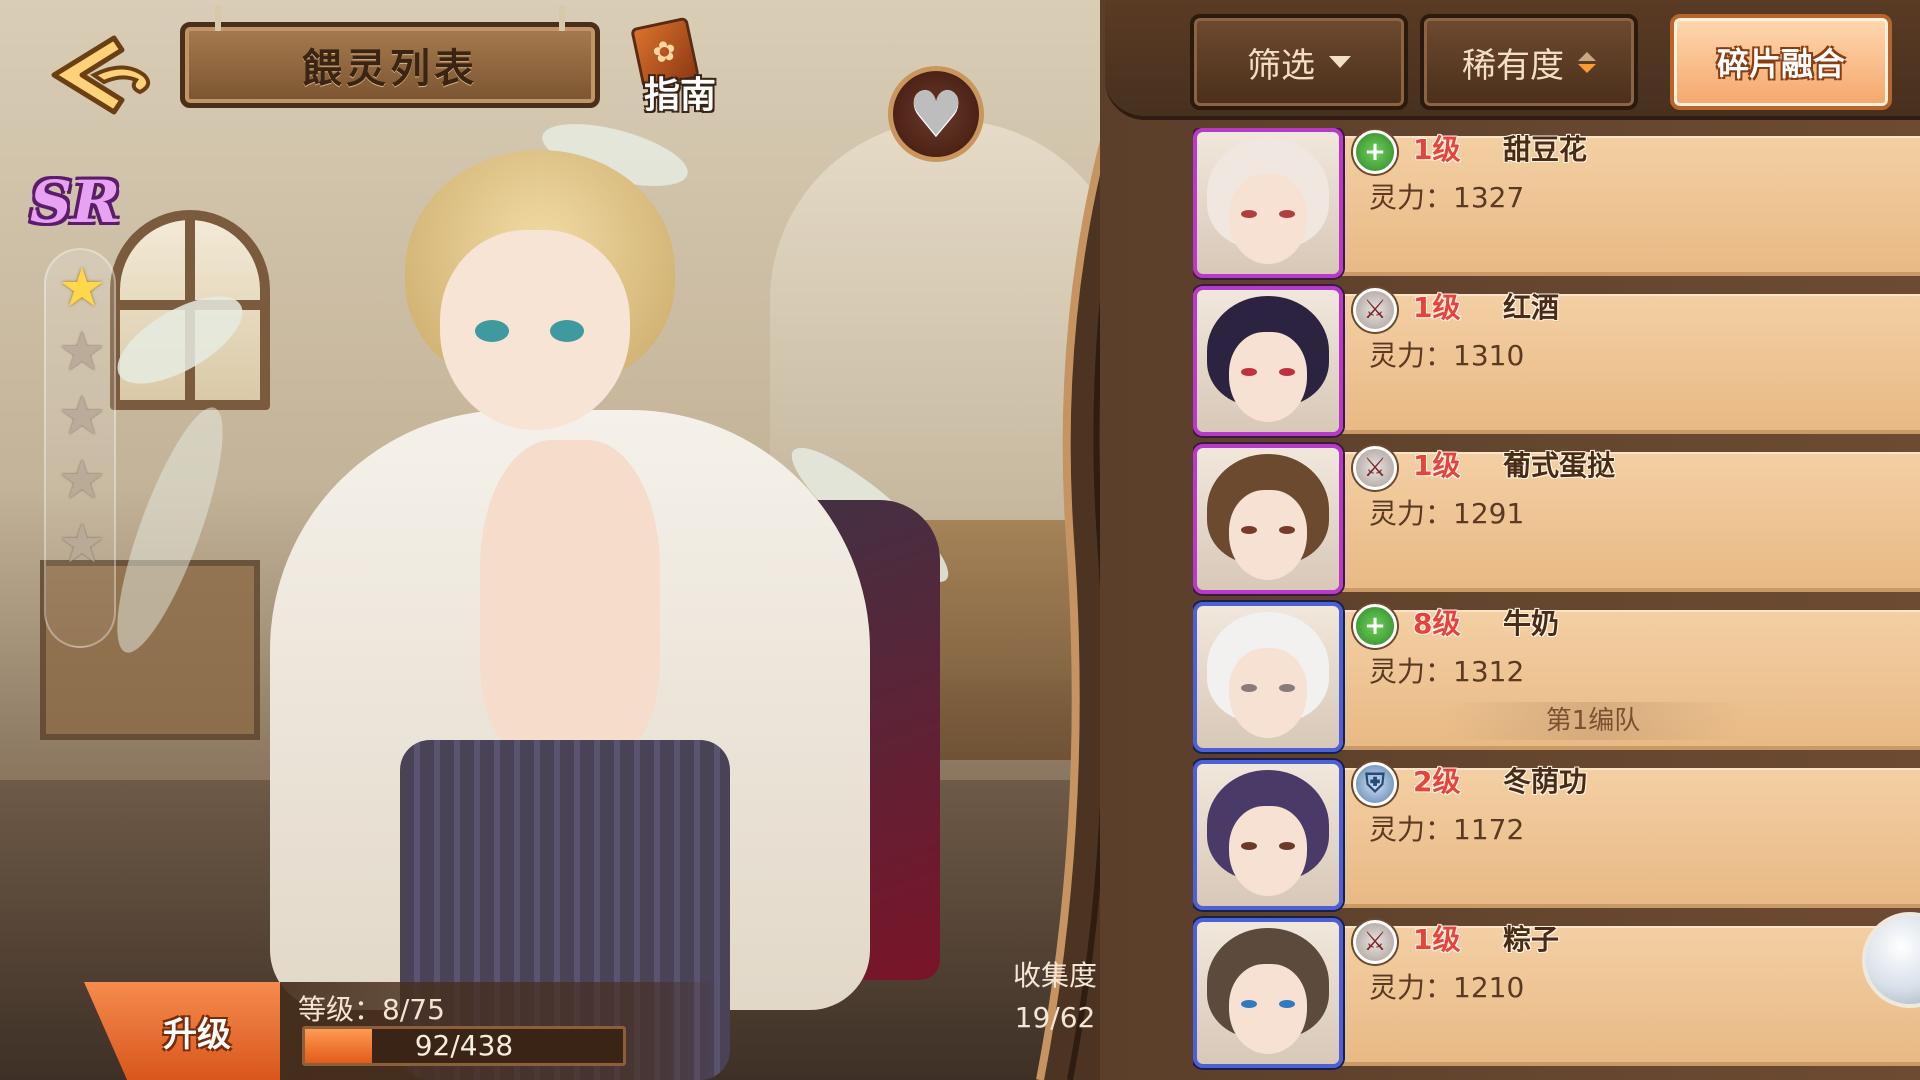  What do you see at coordinates (1447, 829) in the screenshot?
I see `spirit-power: 灵力：1172` at bounding box center [1447, 829].